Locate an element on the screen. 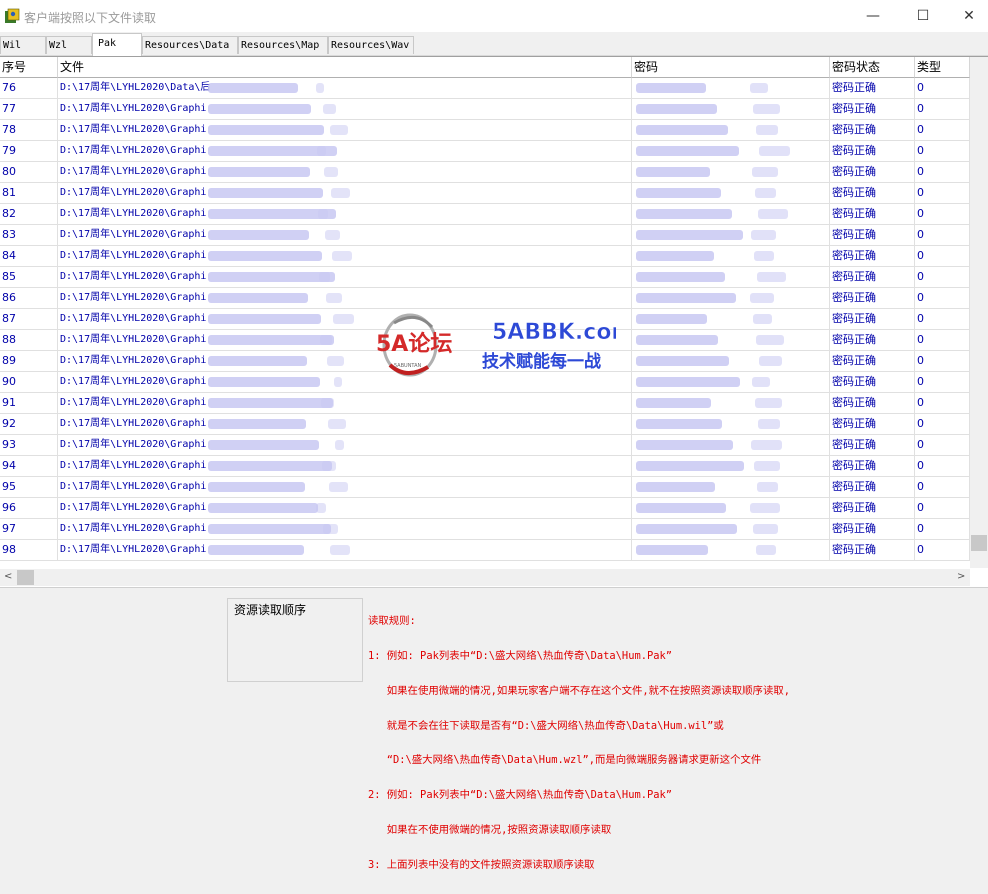 This screenshot has width=988, height=894. title-bar: 客户端按照以下文件读取 — ☐ ✕ is located at coordinates (494, 16).